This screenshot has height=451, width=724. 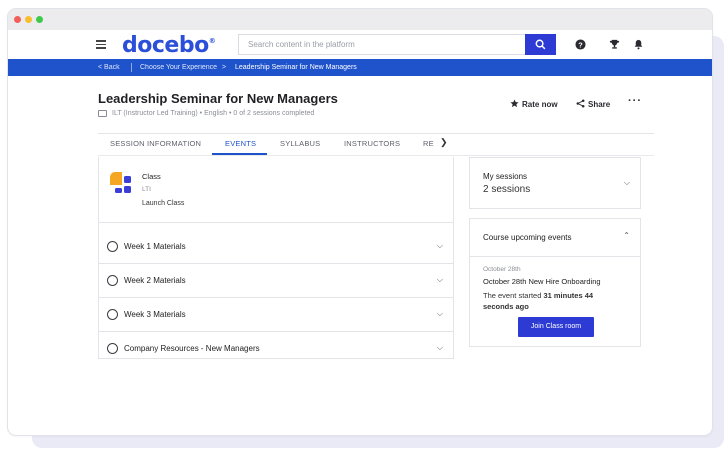 I want to click on upcoming-events-header: Course upcoming events ⌃, so click(x=555, y=238).